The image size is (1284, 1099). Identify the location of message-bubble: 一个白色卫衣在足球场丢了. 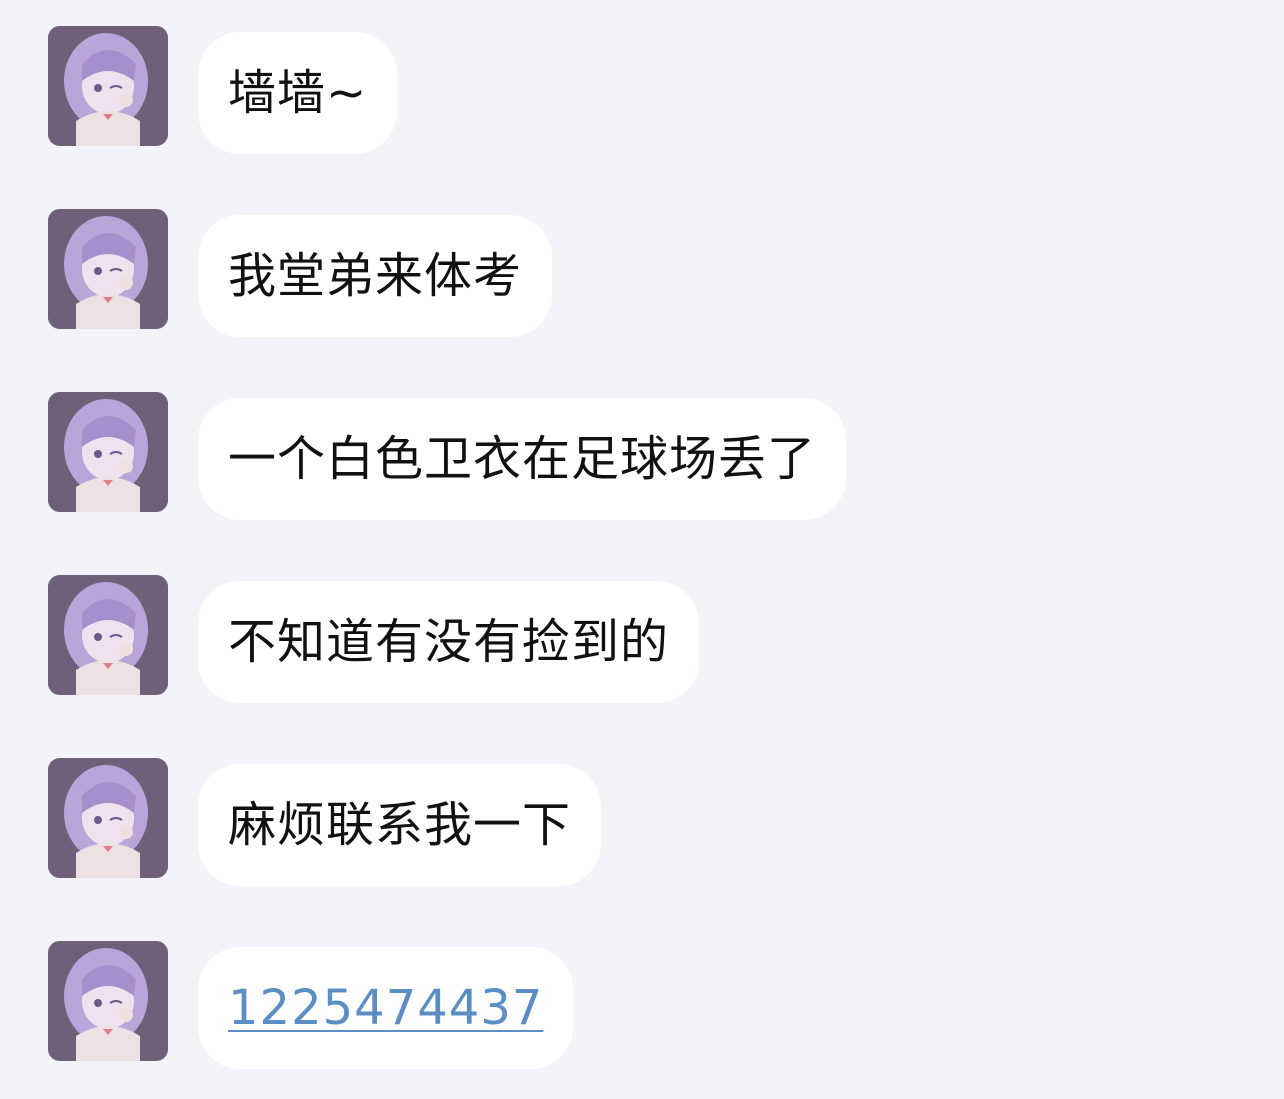
(522, 459).